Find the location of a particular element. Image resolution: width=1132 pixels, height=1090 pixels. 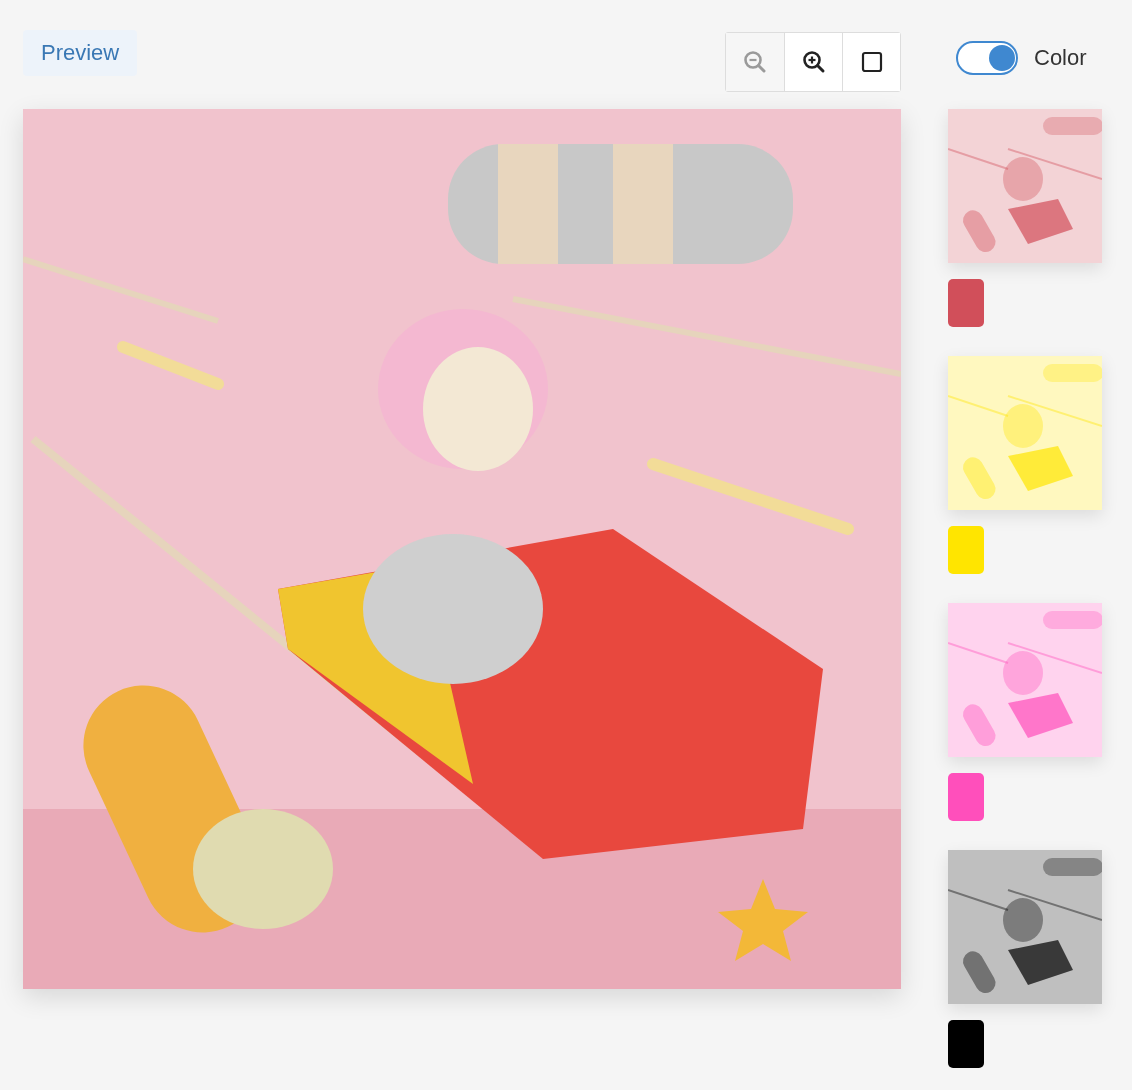

zoom-in-button is located at coordinates (813, 62).